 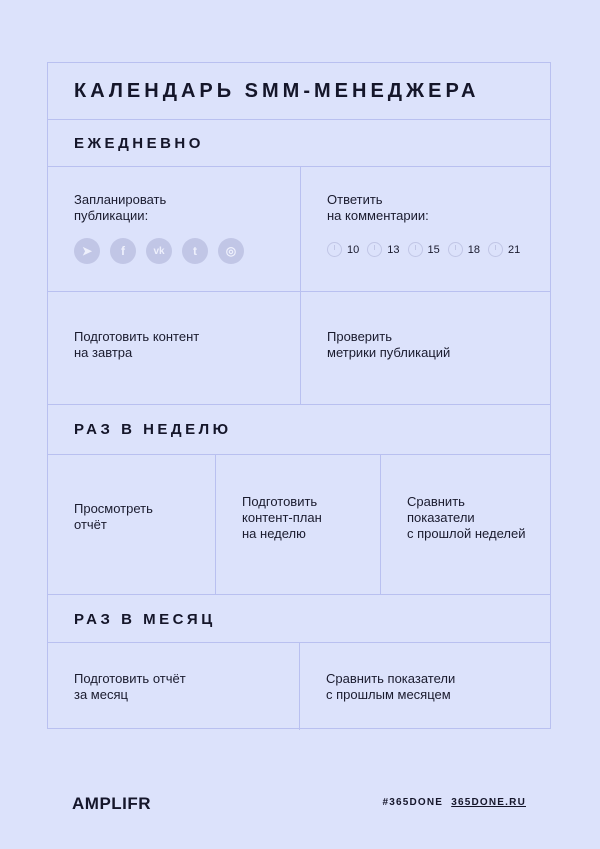 I want to click on monthly-report-cell: Подготовить отчёт за месяц, so click(x=173, y=686).